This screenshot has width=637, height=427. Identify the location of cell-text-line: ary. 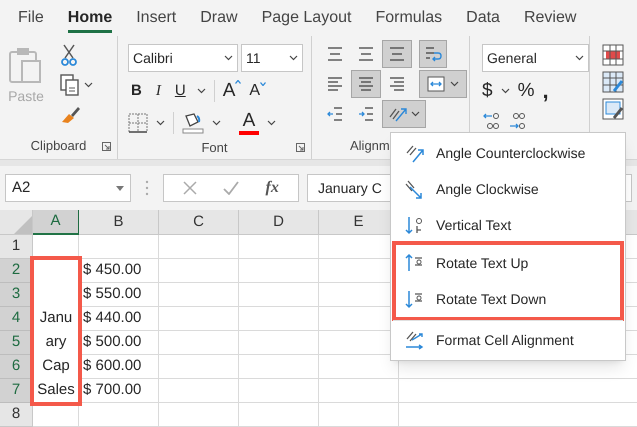
(56, 342).